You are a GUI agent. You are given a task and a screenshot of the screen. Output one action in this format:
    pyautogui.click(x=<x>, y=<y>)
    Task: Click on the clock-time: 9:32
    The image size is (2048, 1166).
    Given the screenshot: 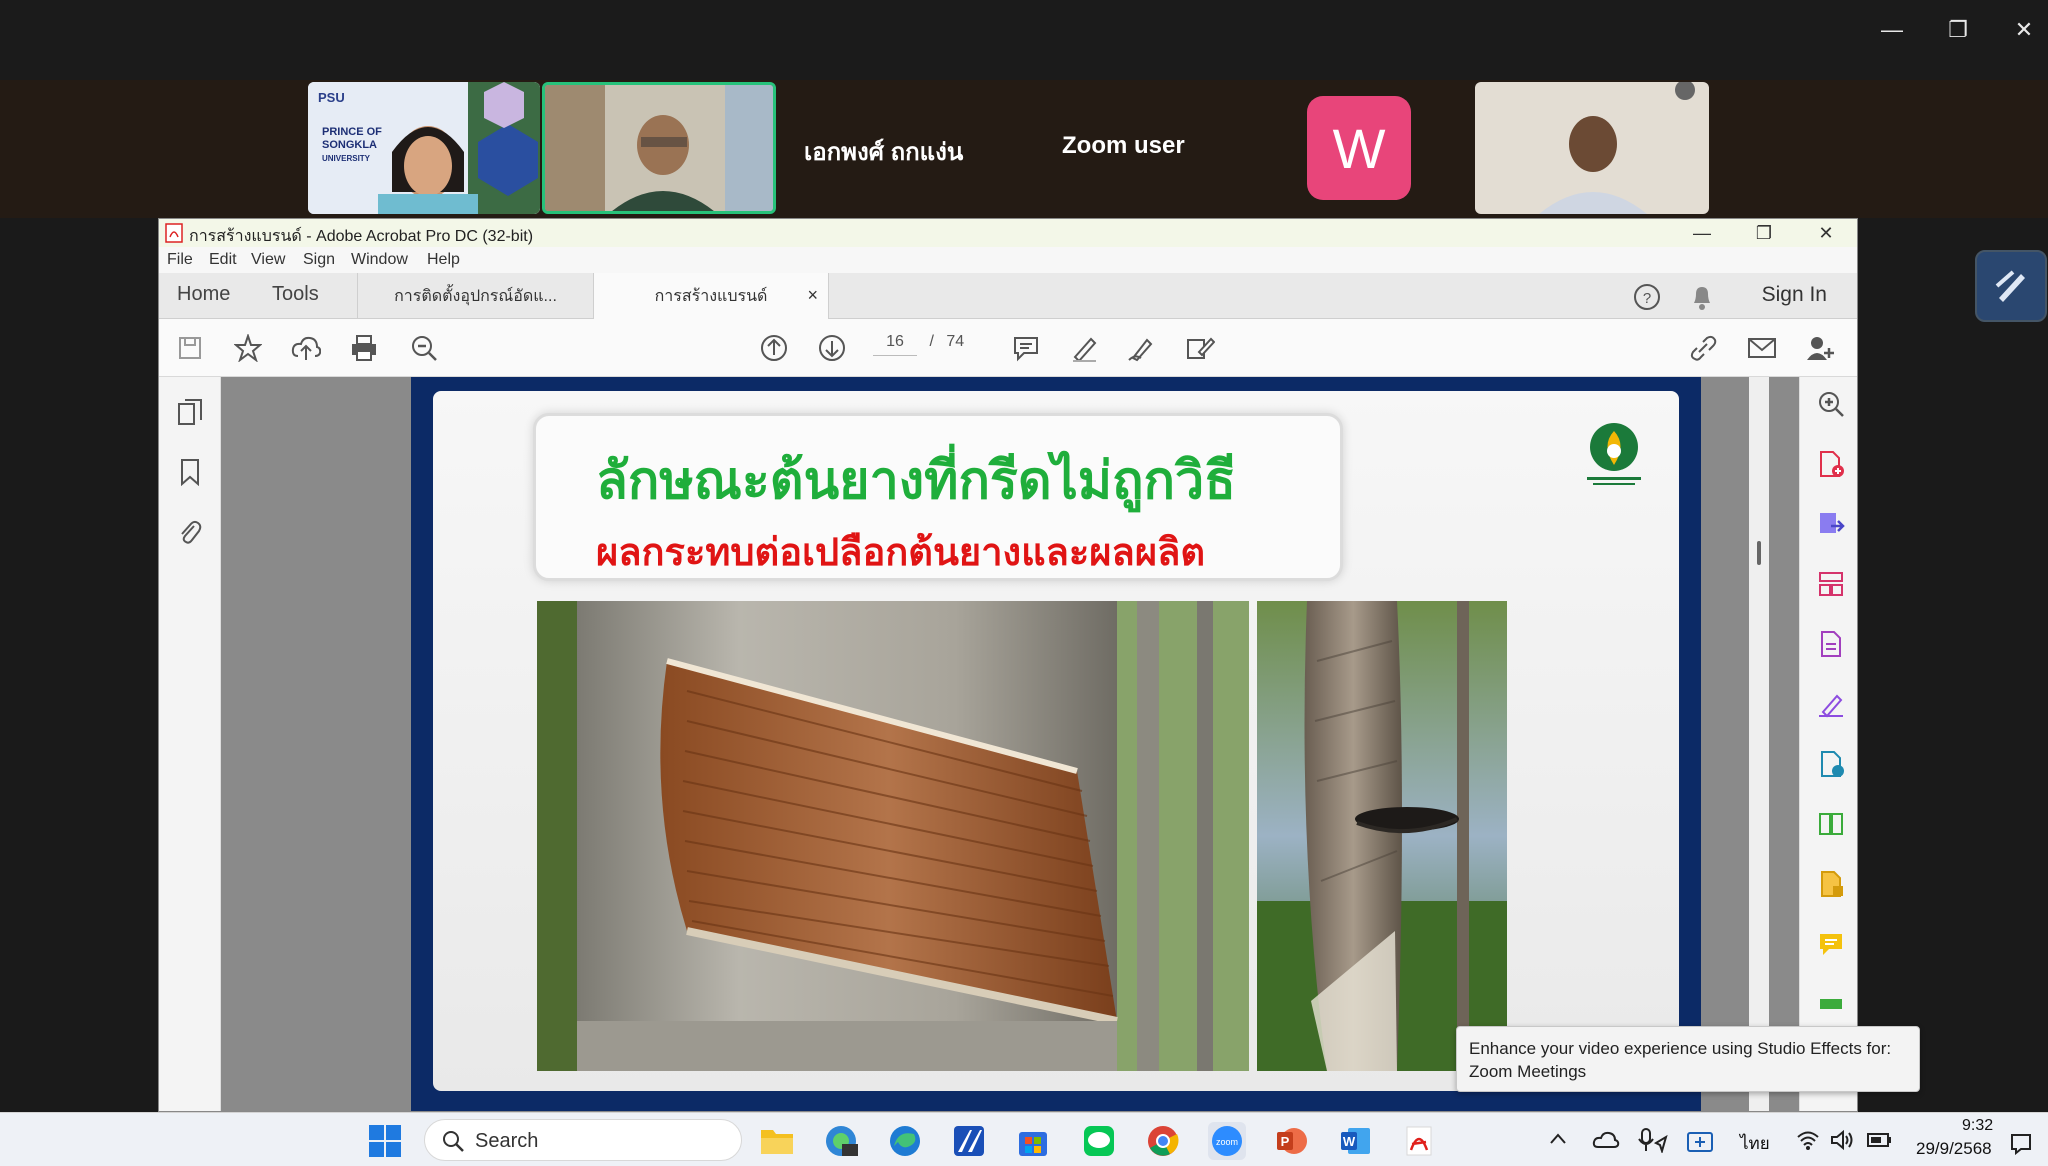 What is the action you would take?
    pyautogui.click(x=1977, y=1126)
    